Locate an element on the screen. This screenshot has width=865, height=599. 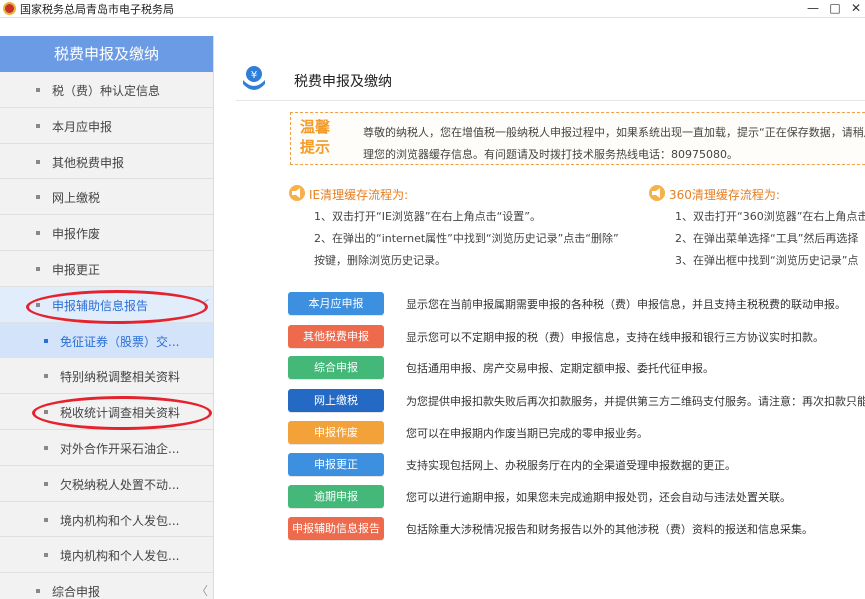
sidebar-subitem-tax-statistics-survey: 税收统计调查相关资料 is located at coordinates (106, 412).